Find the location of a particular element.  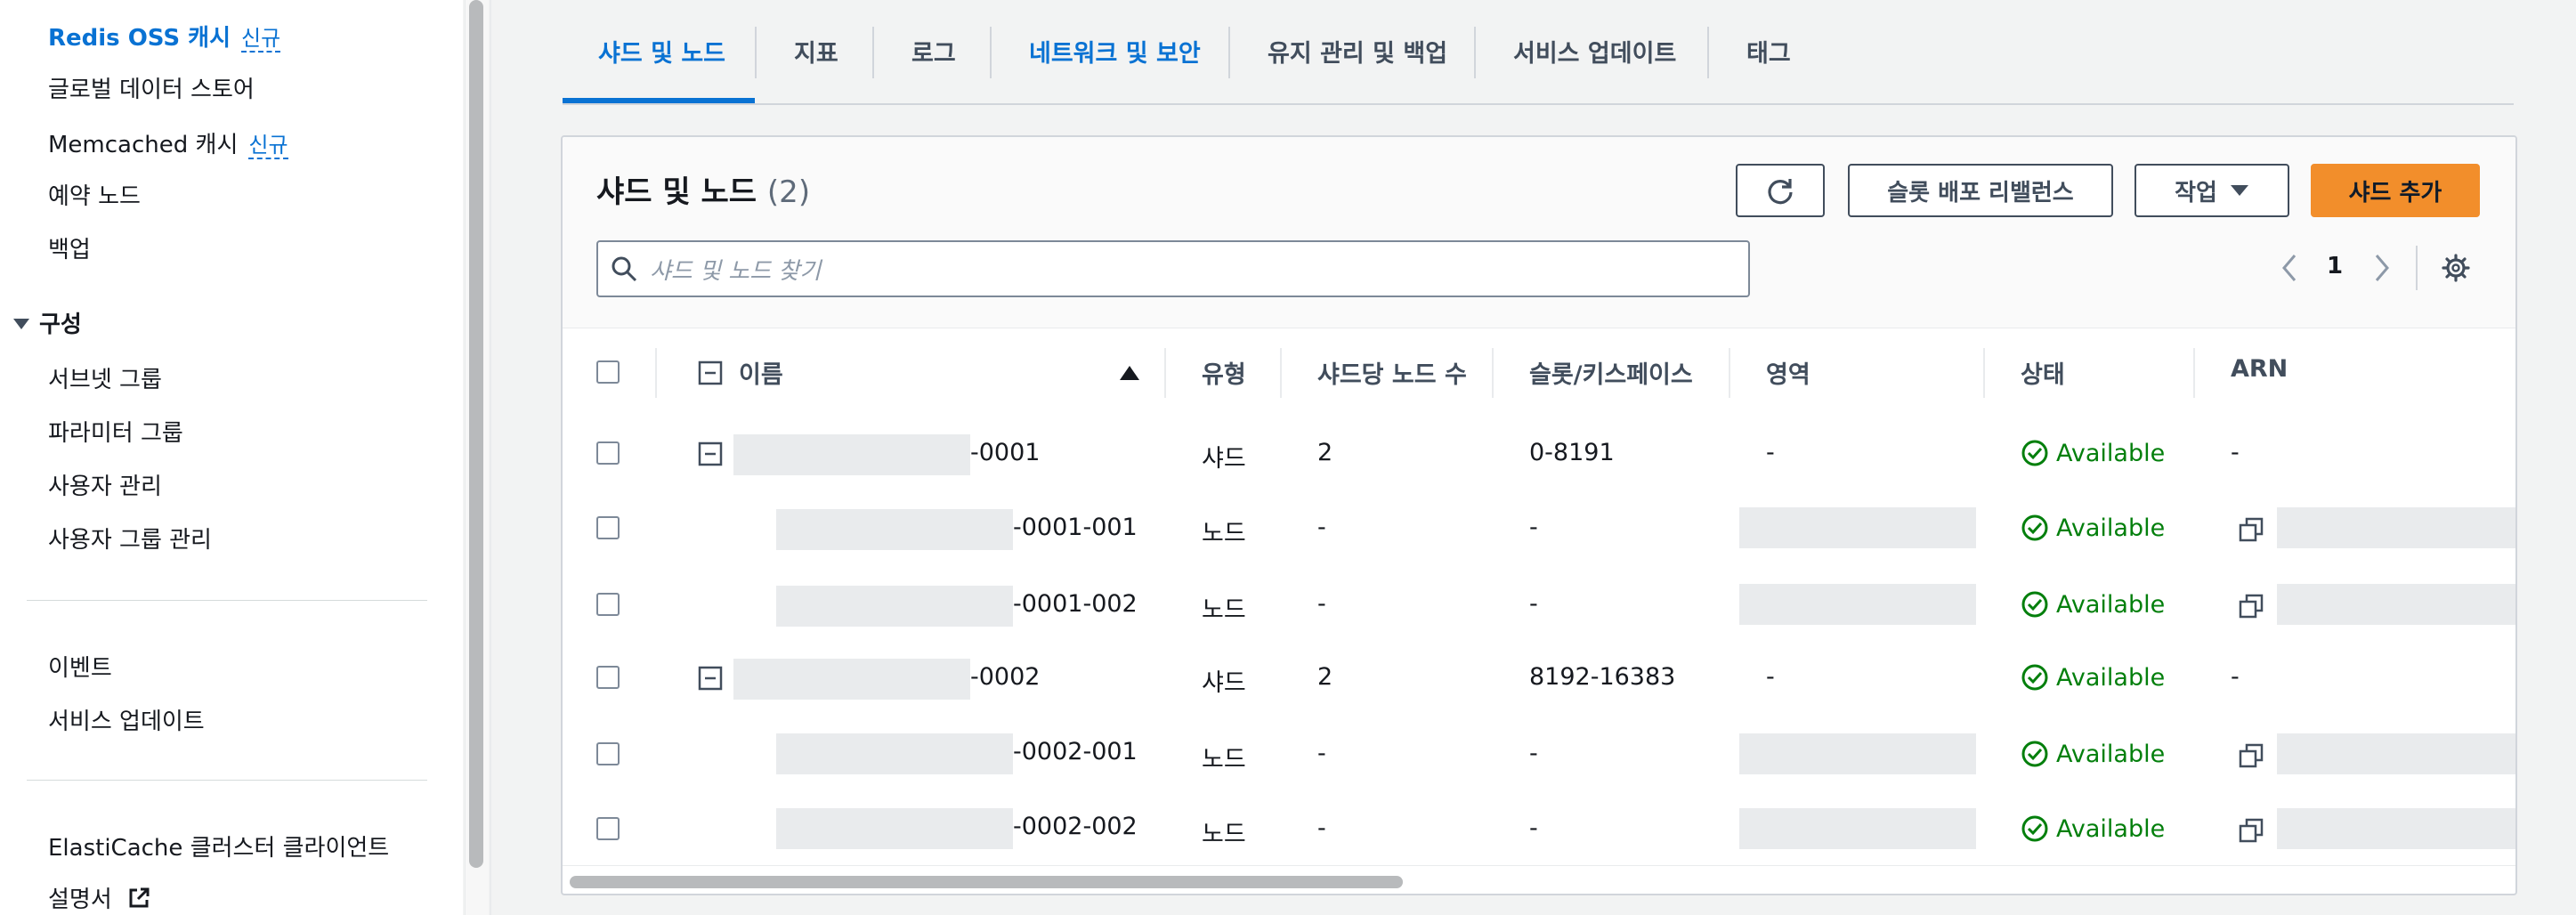

tab-service-updates: 서비스 업데이트 is located at coordinates (1594, 51).